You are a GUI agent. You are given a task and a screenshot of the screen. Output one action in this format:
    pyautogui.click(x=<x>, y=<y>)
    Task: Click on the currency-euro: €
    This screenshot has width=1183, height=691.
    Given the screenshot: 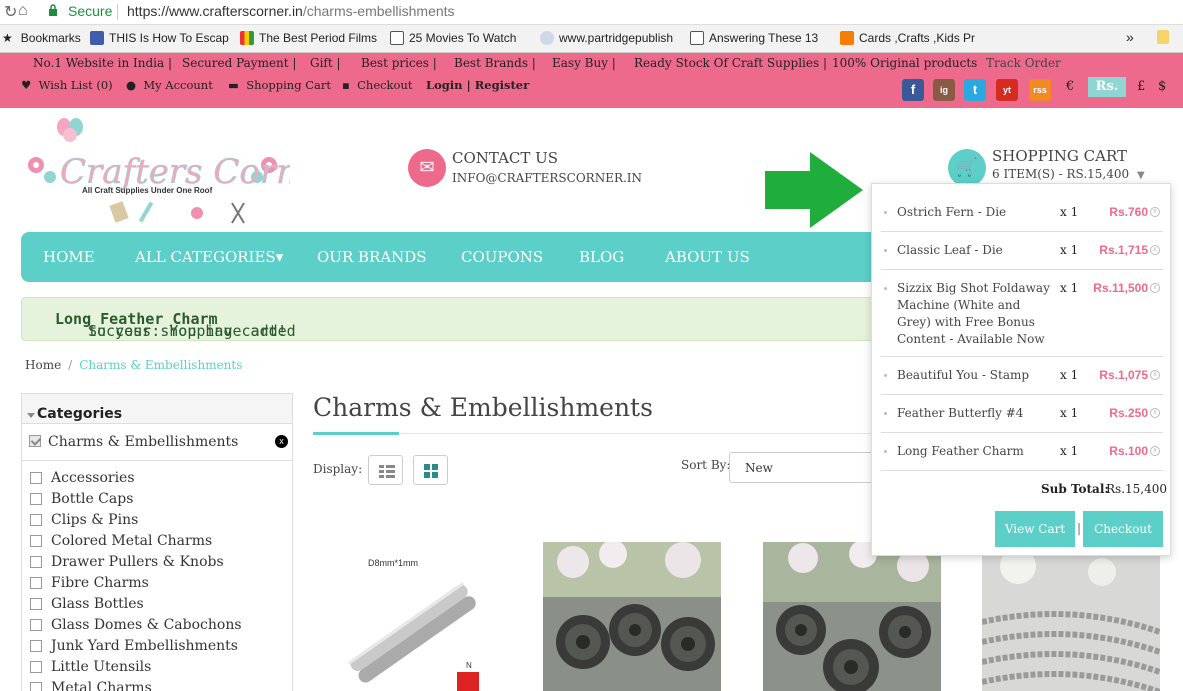 What is the action you would take?
    pyautogui.click(x=1070, y=86)
    